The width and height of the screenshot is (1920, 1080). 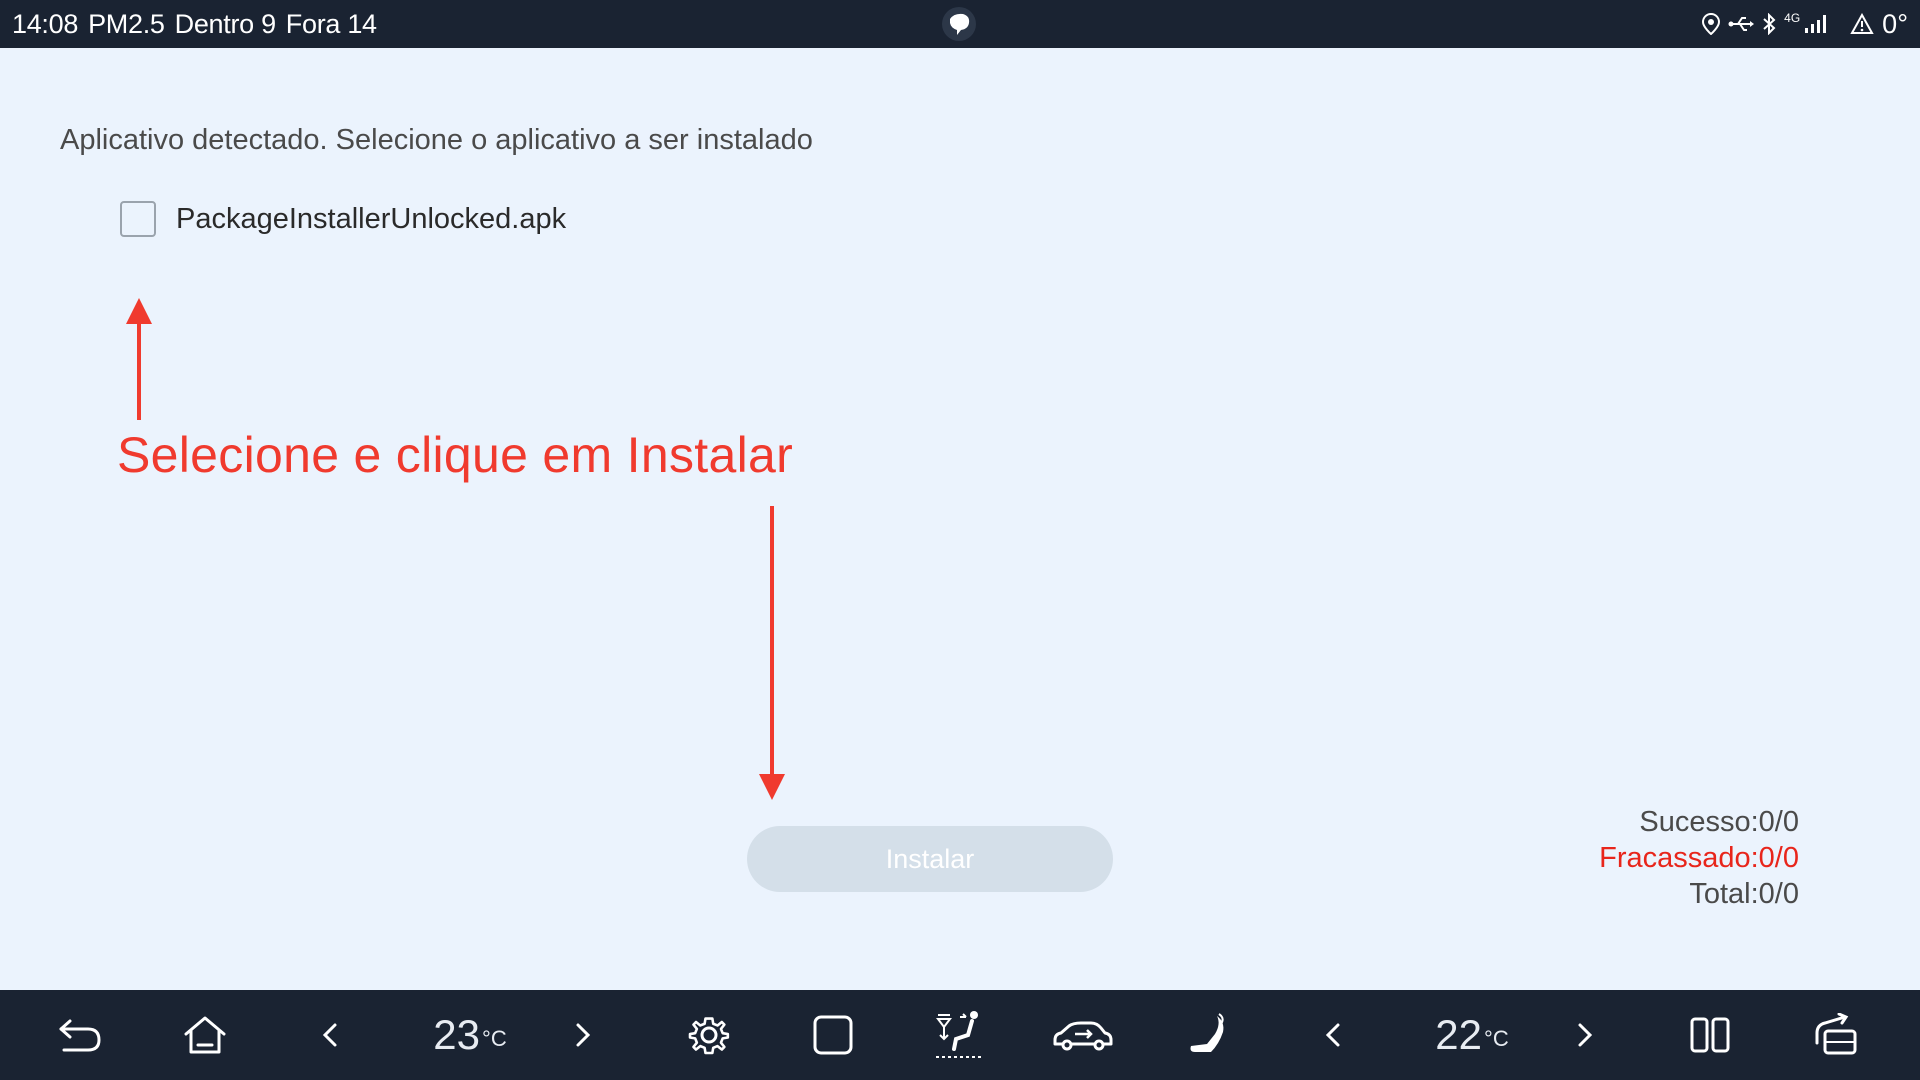 I want to click on apk-list-item: PackageInstallerUnlocked.apk, so click(x=343, y=219).